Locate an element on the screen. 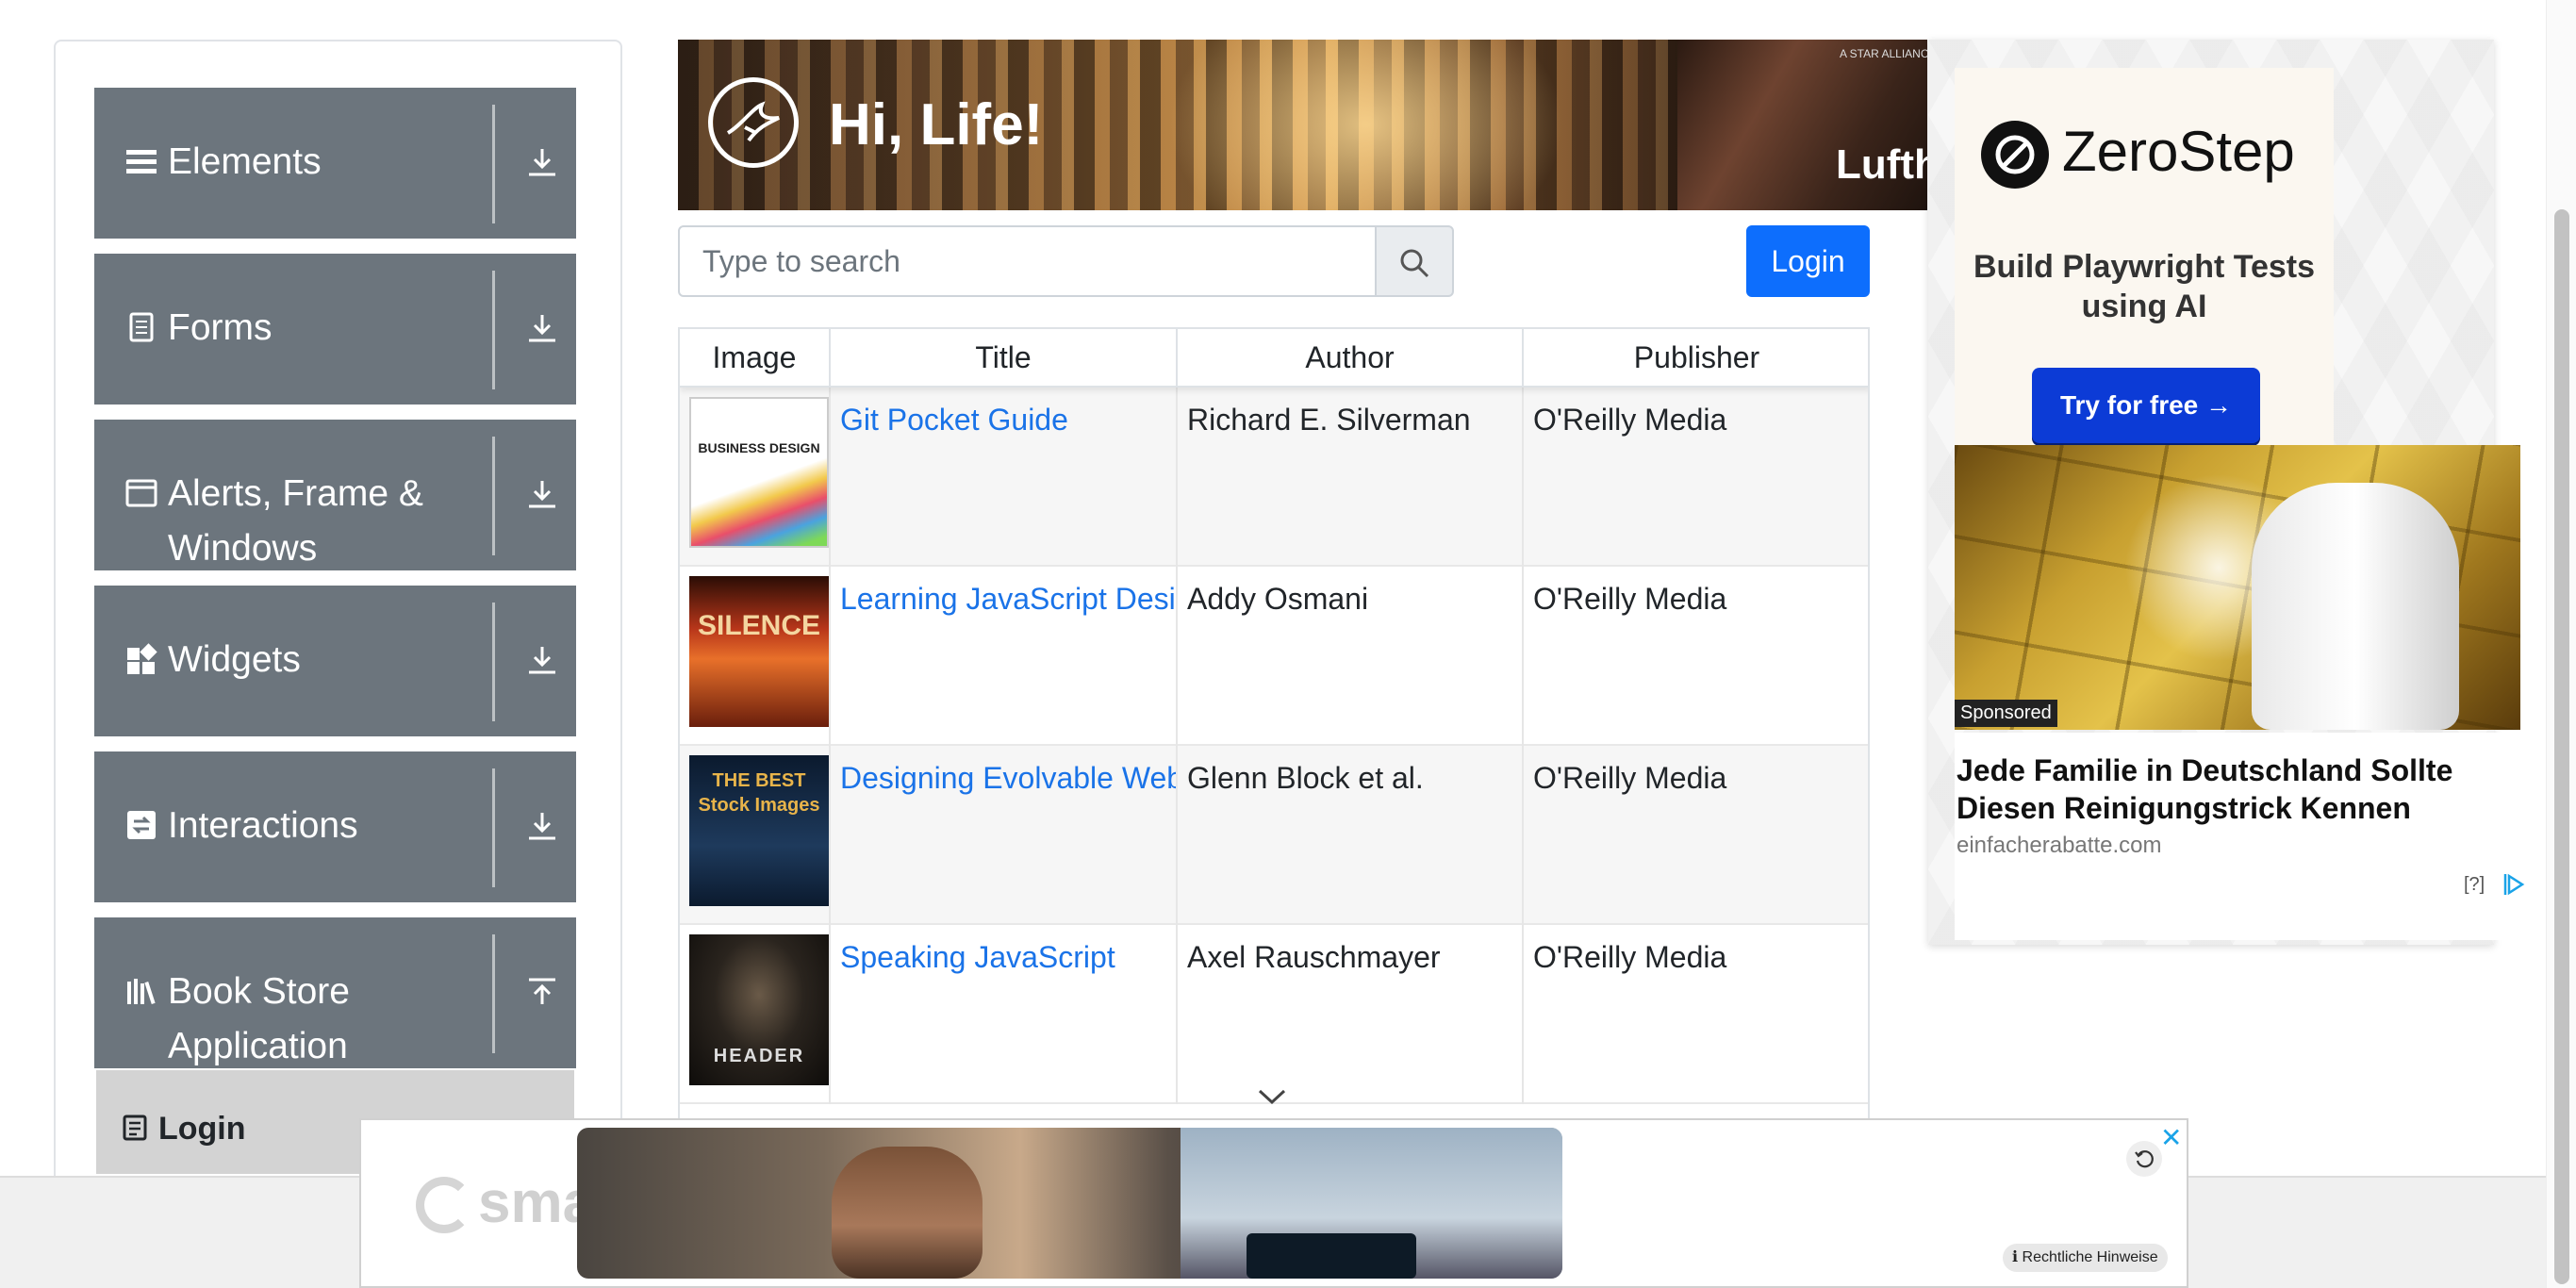  search-input: Type to search is located at coordinates (1028, 261).